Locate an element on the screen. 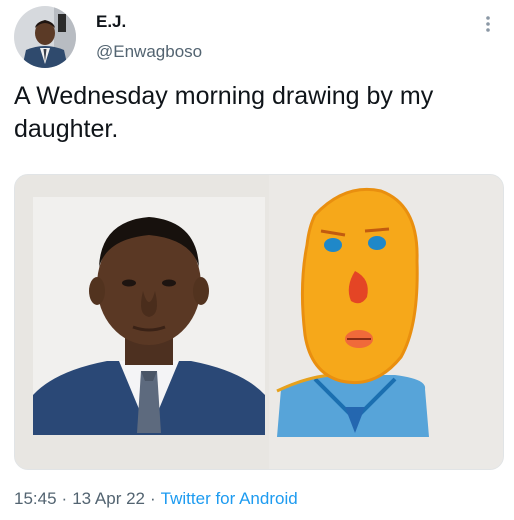 This screenshot has width=514, height=520. tweet-date: 13 Apr 22 is located at coordinates (108, 498).